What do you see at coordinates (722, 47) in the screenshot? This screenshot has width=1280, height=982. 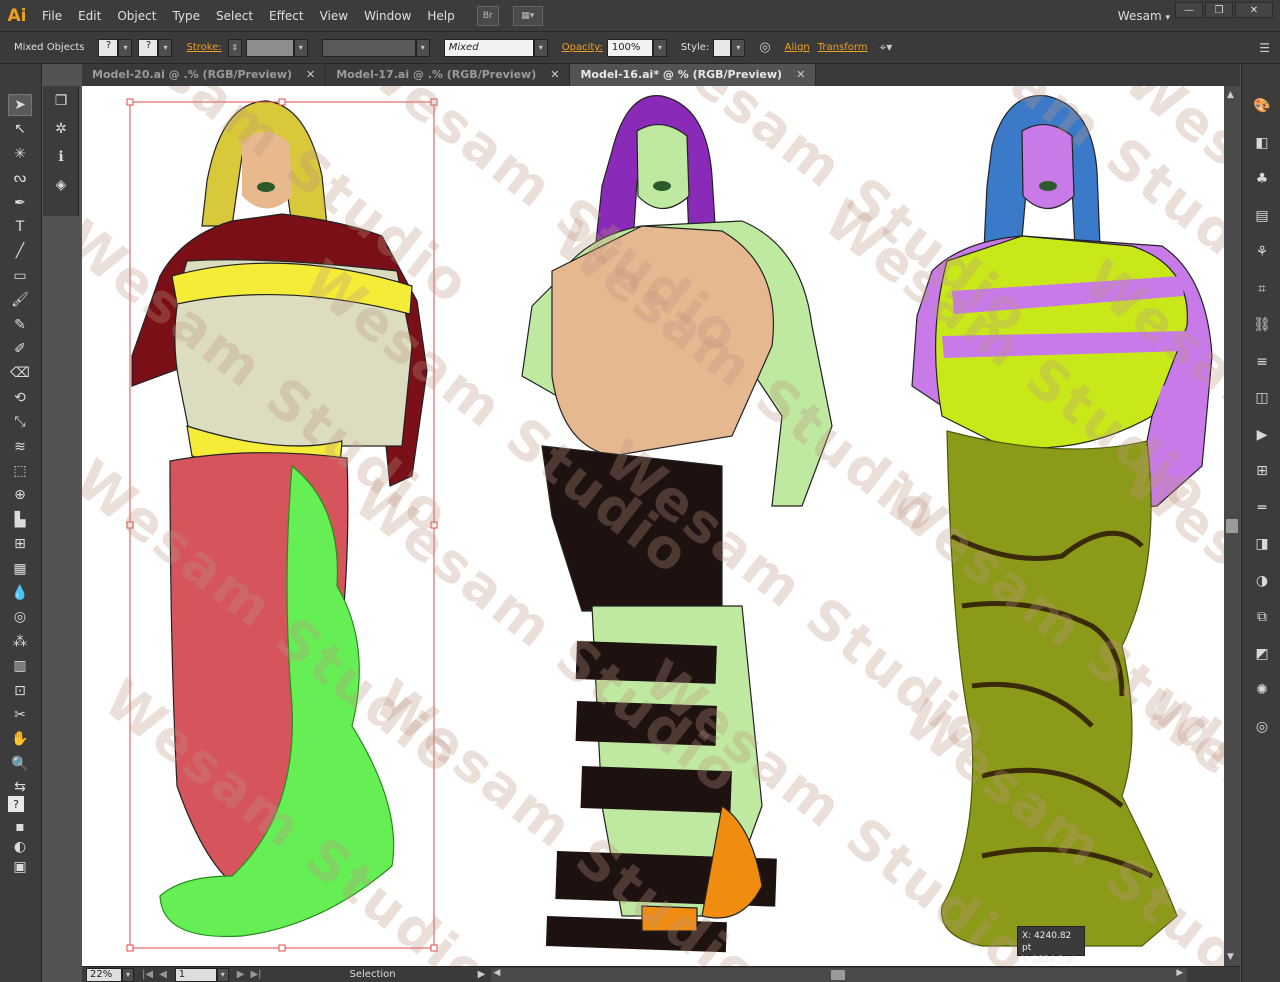 I see `graphic-style-swatch` at bounding box center [722, 47].